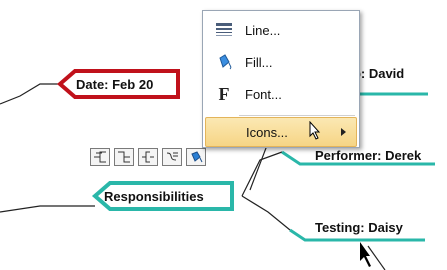  What do you see at coordinates (266, 213) in the screenshot?
I see `branch-line-testing` at bounding box center [266, 213].